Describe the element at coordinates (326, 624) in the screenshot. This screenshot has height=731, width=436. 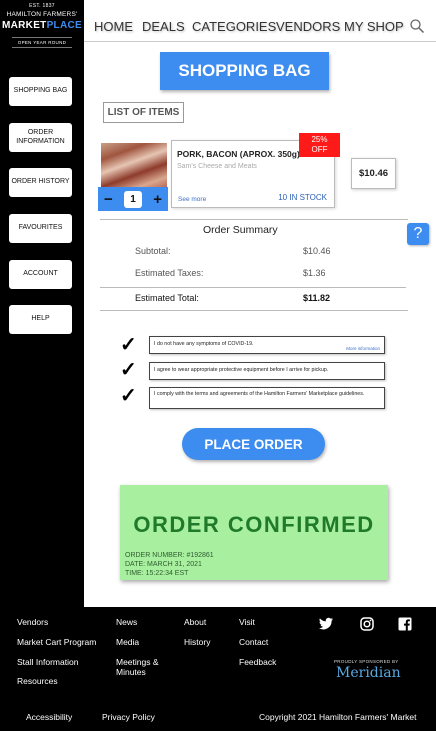
I see `twitter-icon` at that location.